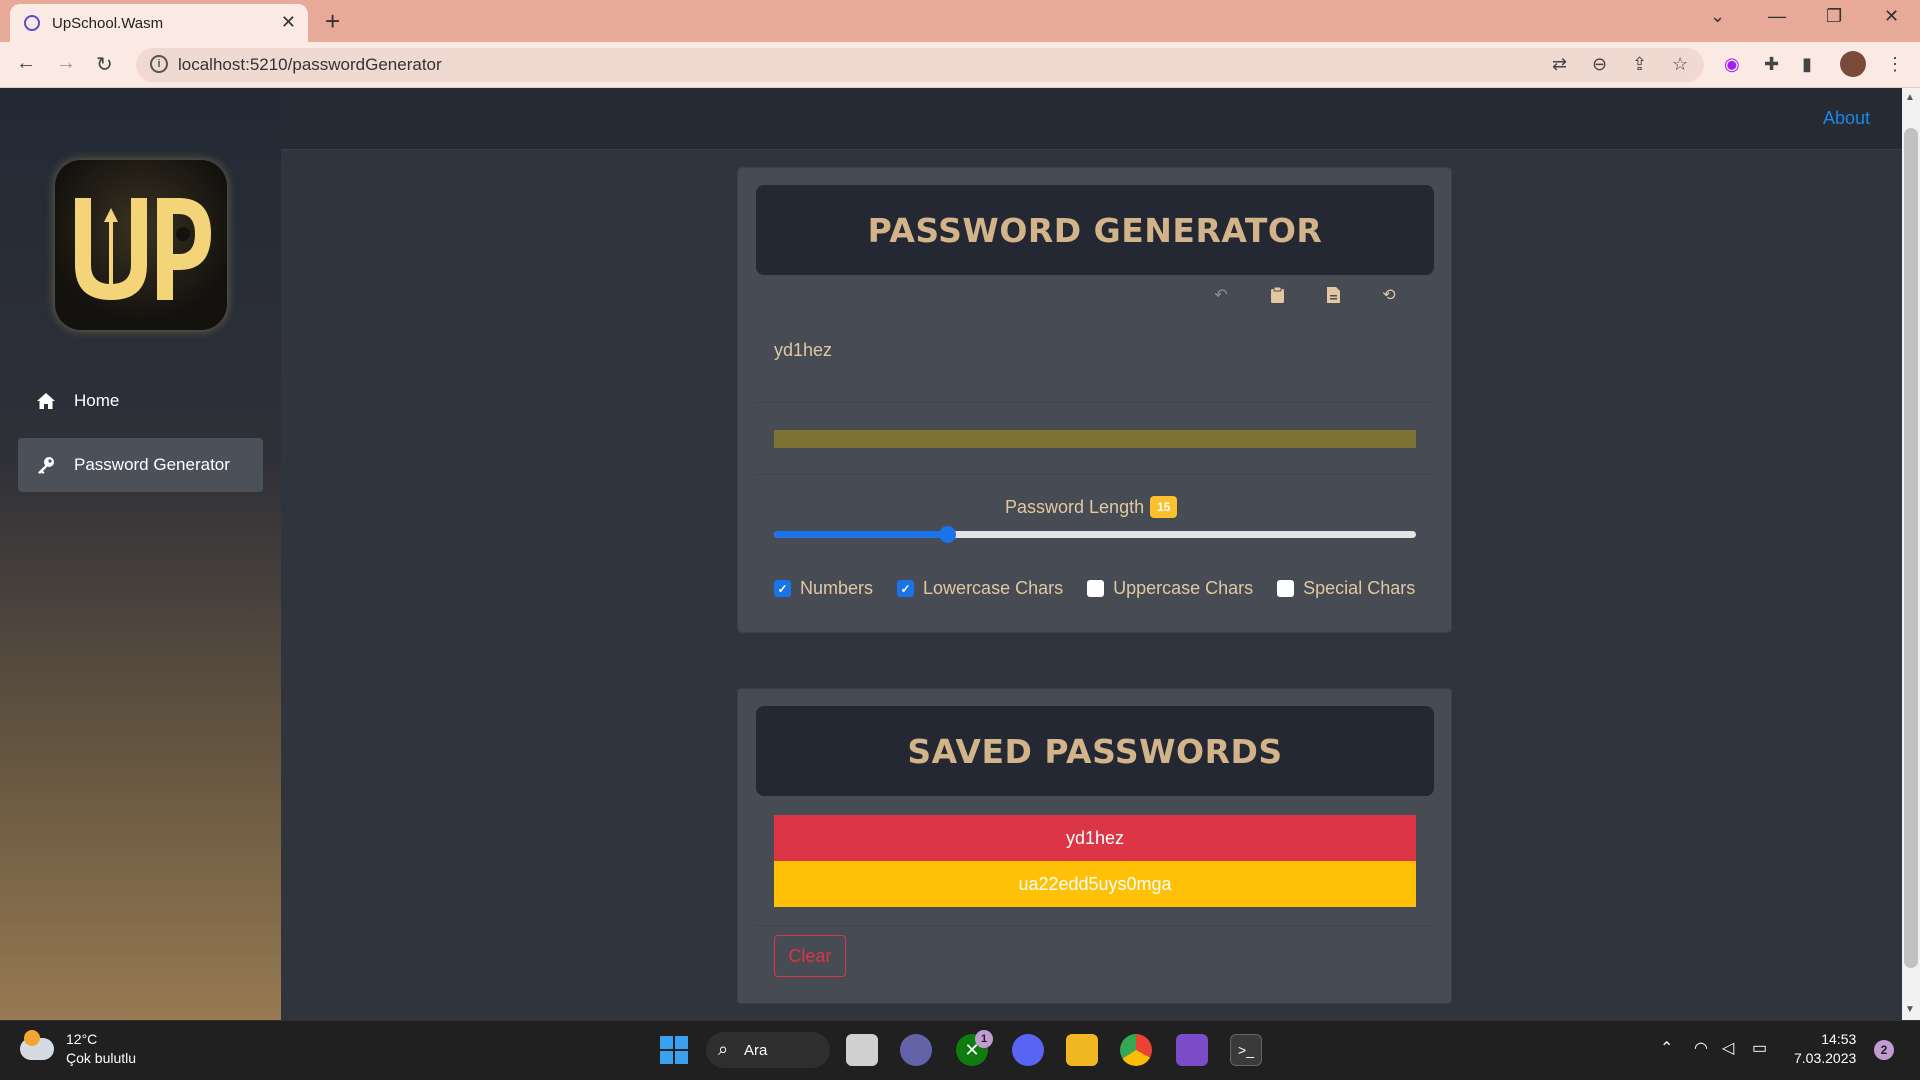 This screenshot has height=1080, width=1920. Describe the element at coordinates (1846, 118) in the screenshot. I see `about-link: About` at that location.